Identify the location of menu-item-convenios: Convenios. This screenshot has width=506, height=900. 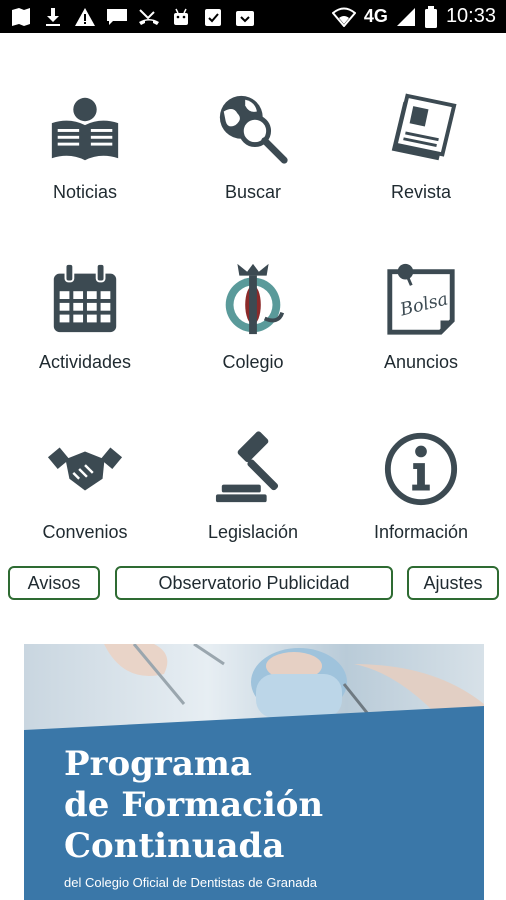
(85, 495).